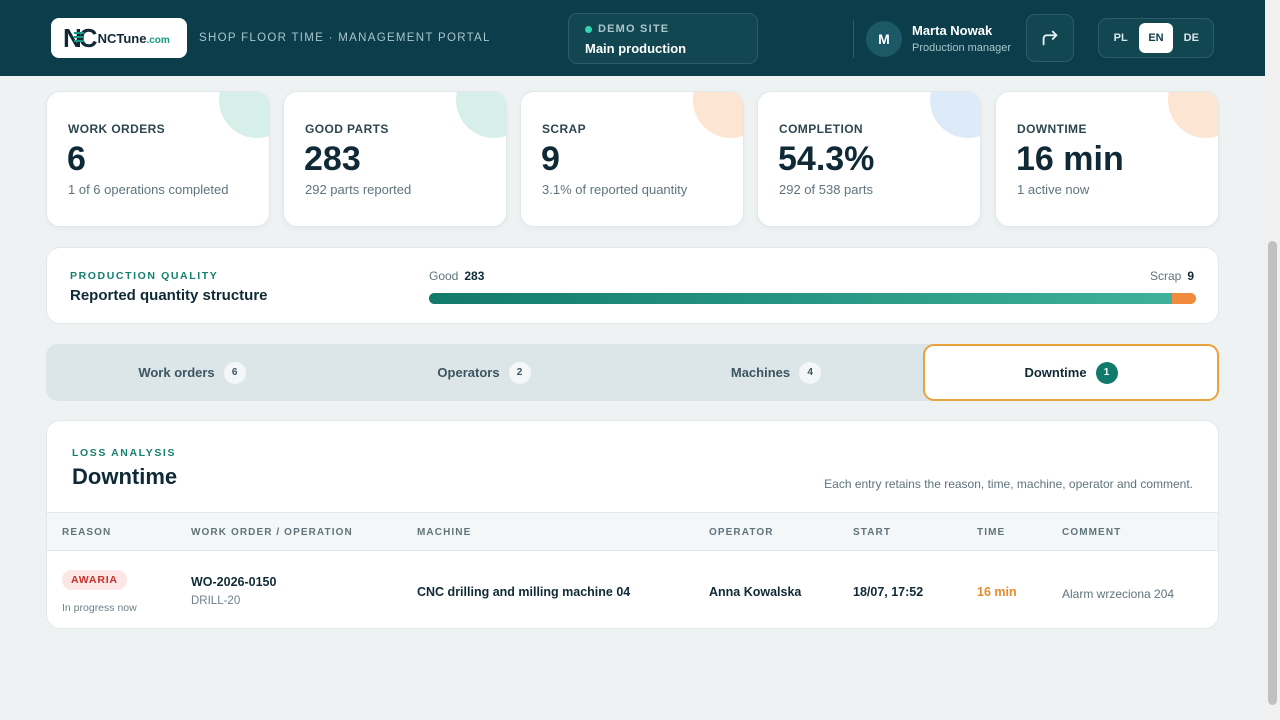  Describe the element at coordinates (991, 532) in the screenshot. I see `column-header-time: TIME` at that location.